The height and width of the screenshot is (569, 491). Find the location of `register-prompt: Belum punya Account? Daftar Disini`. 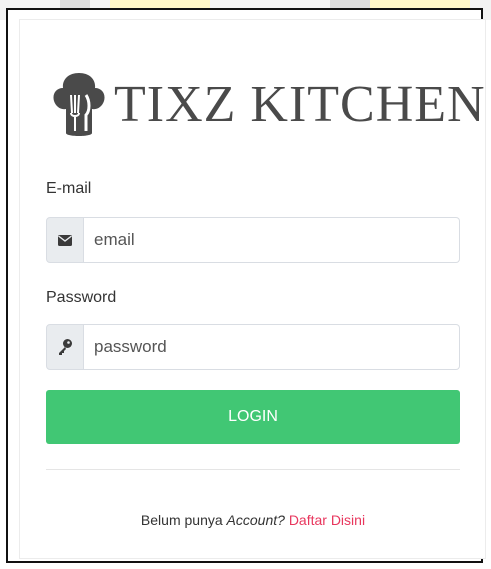

register-prompt: Belum punya Account? Daftar Disini is located at coordinates (253, 520).